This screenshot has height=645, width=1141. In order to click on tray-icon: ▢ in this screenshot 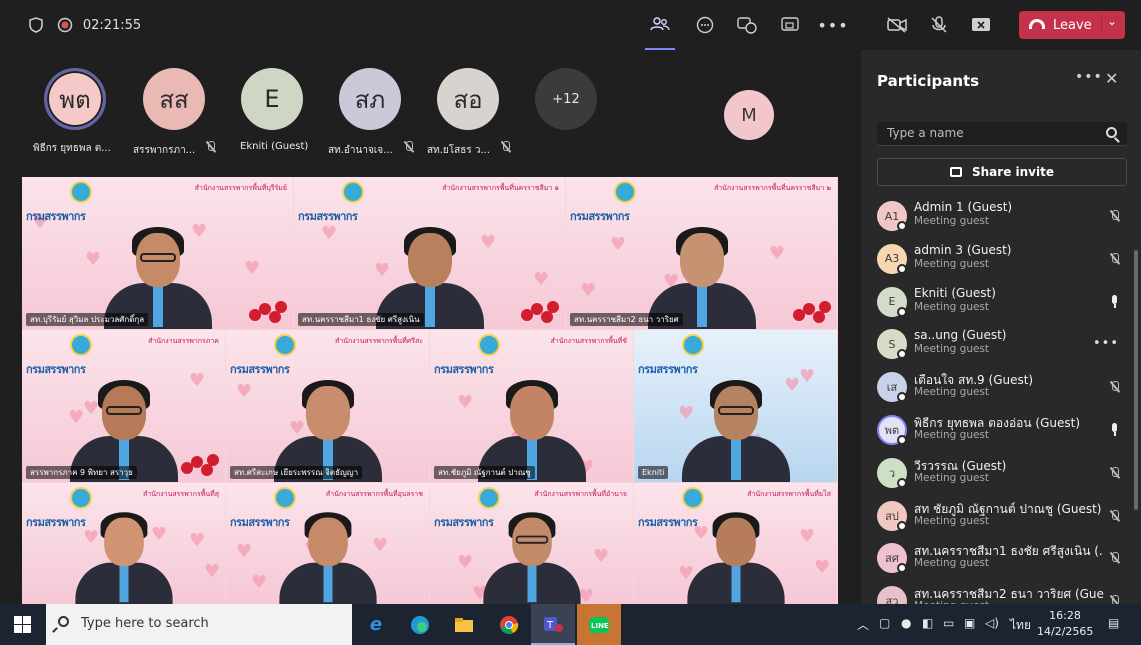, I will do `click(884, 623)`.